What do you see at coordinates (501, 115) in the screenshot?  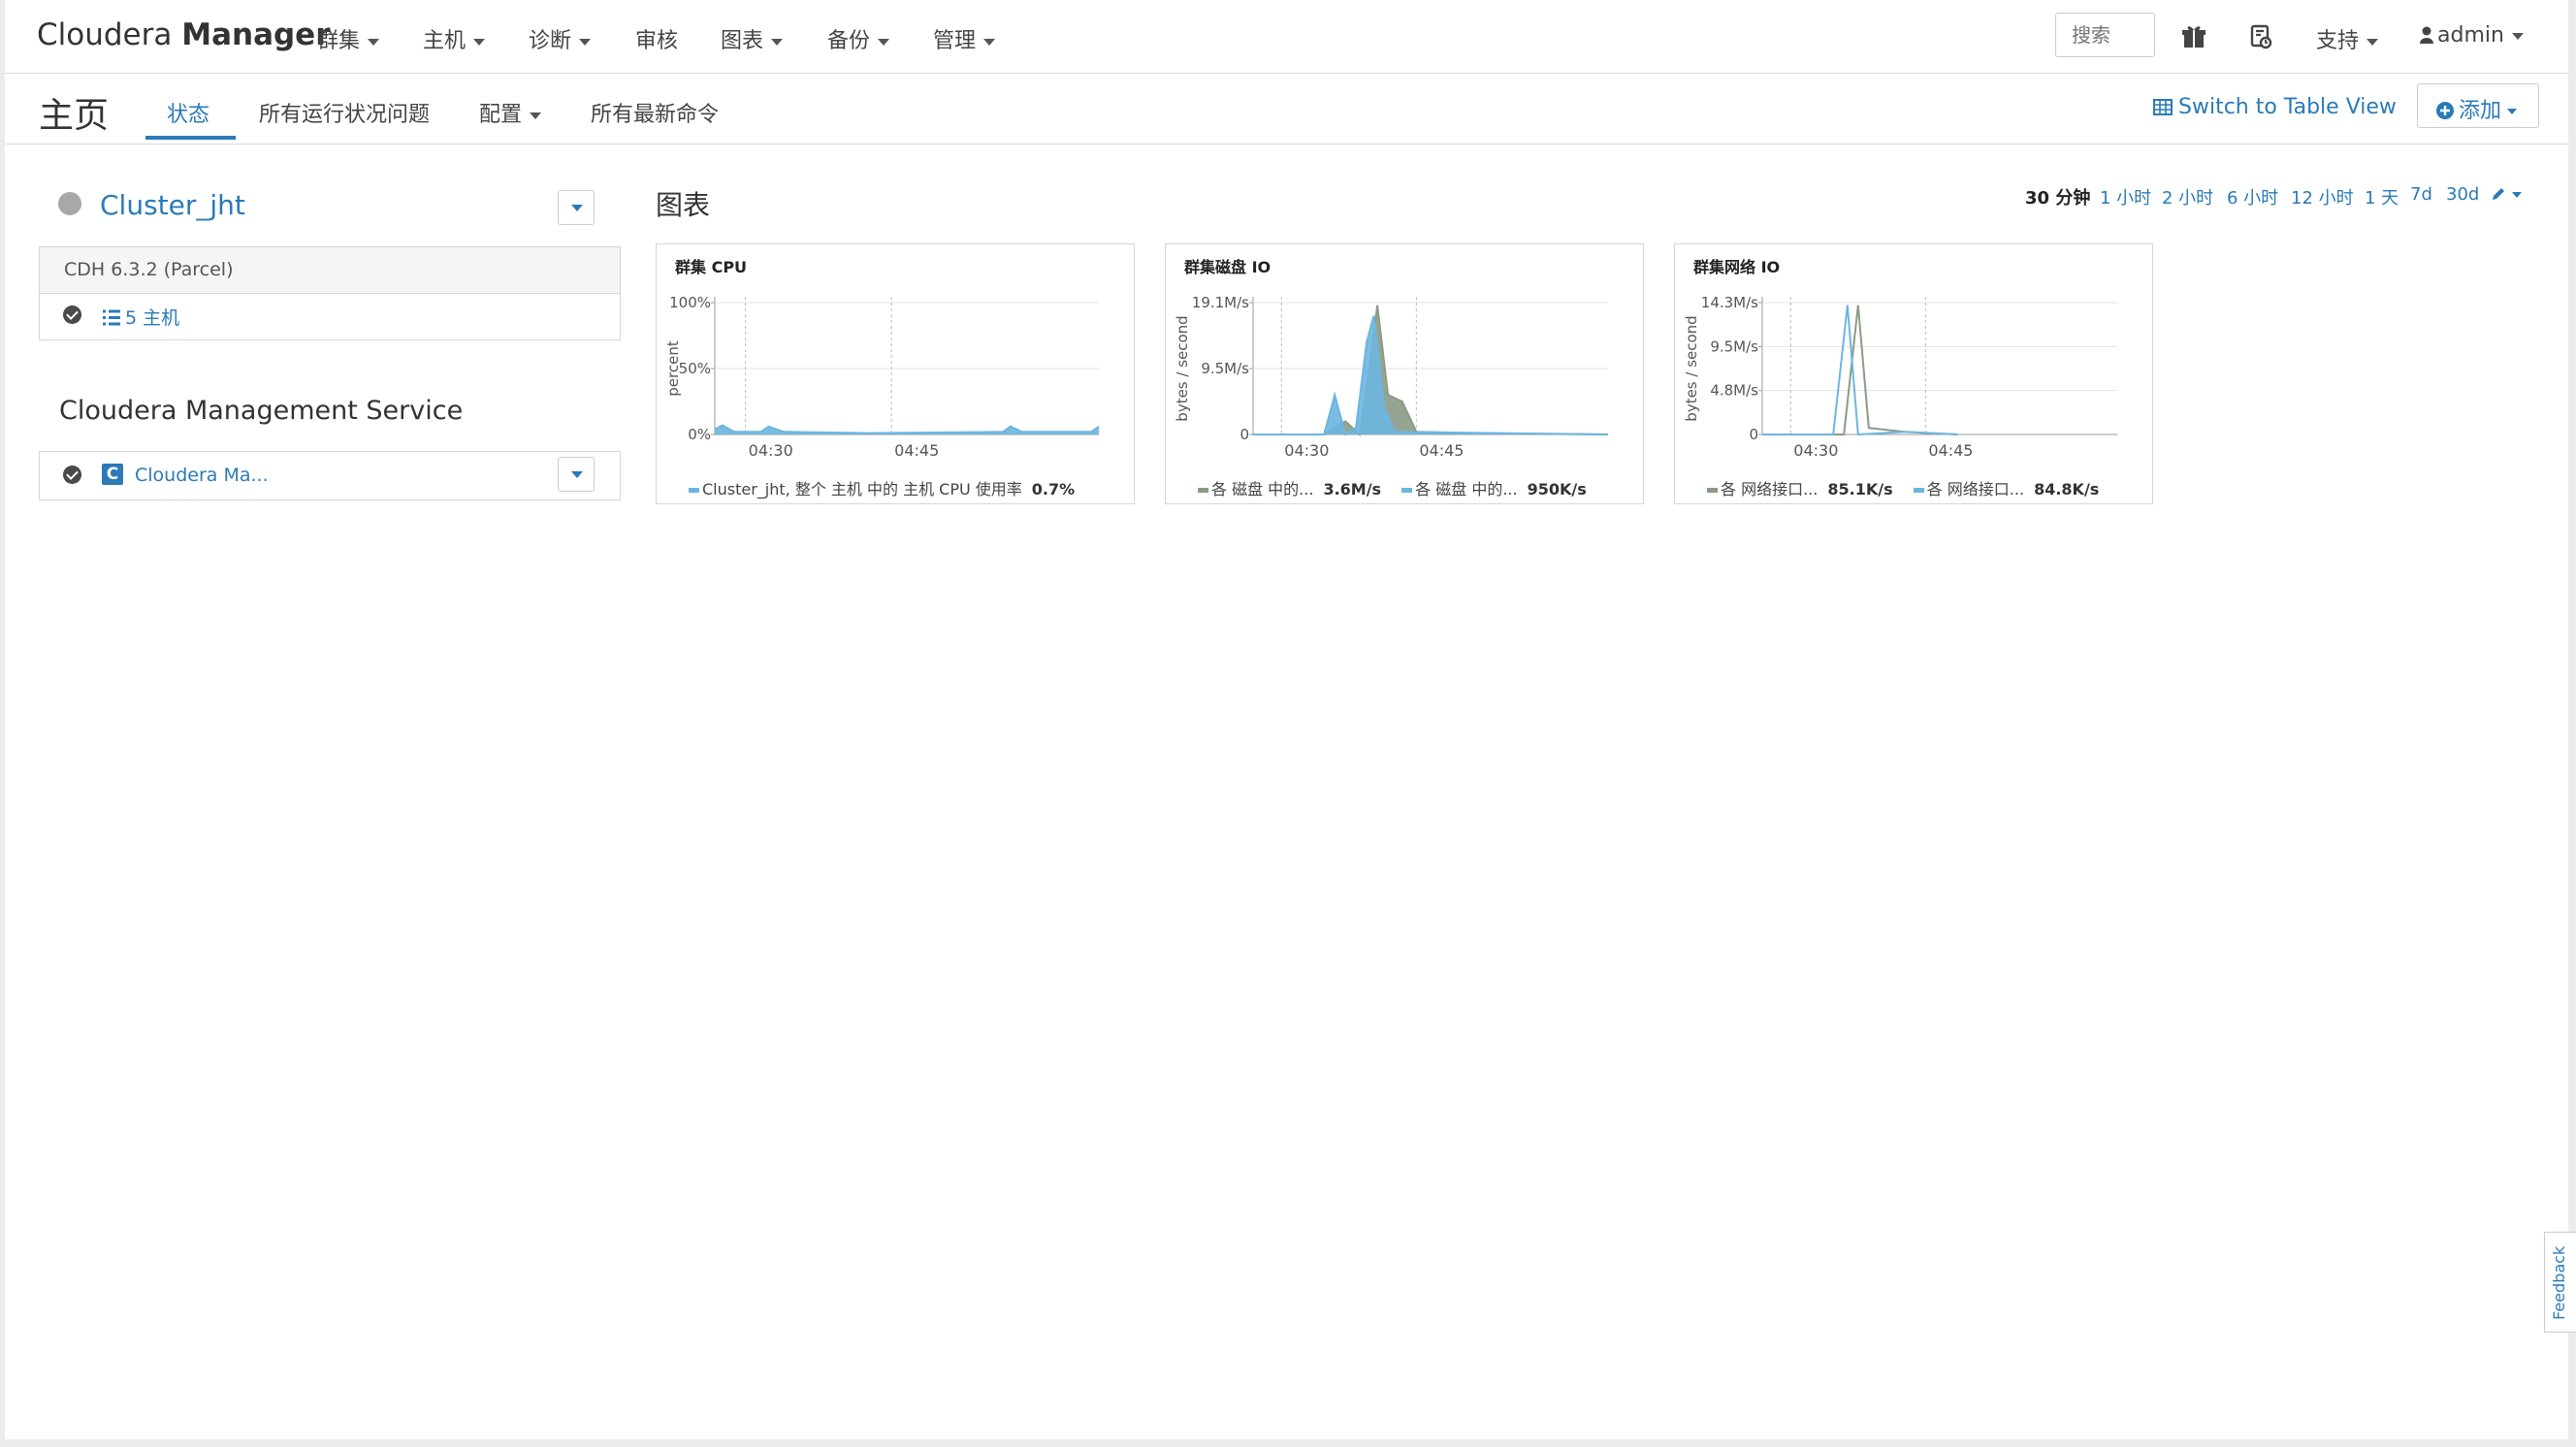 I see `tab-configuration-label: 配置` at bounding box center [501, 115].